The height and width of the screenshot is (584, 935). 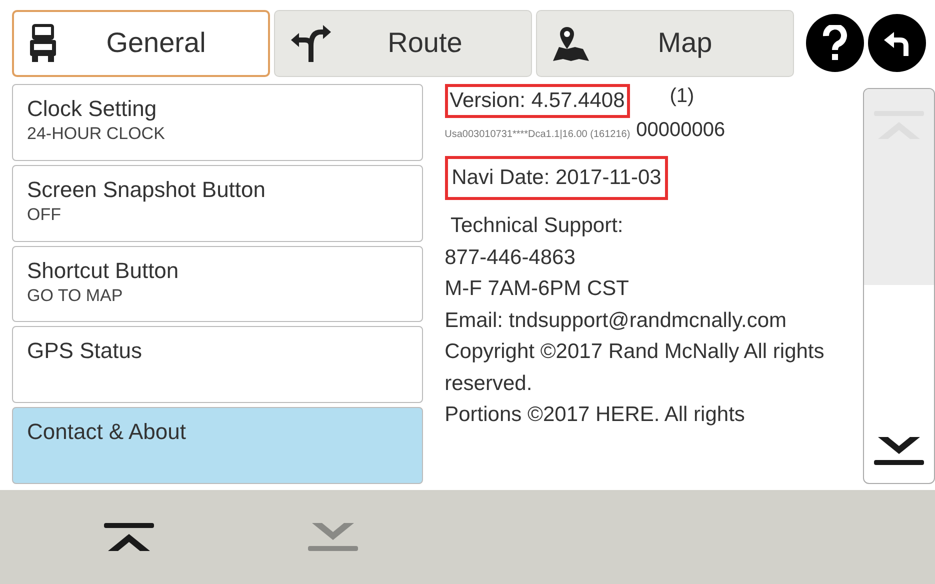 What do you see at coordinates (43, 43) in the screenshot?
I see `truck-icon` at bounding box center [43, 43].